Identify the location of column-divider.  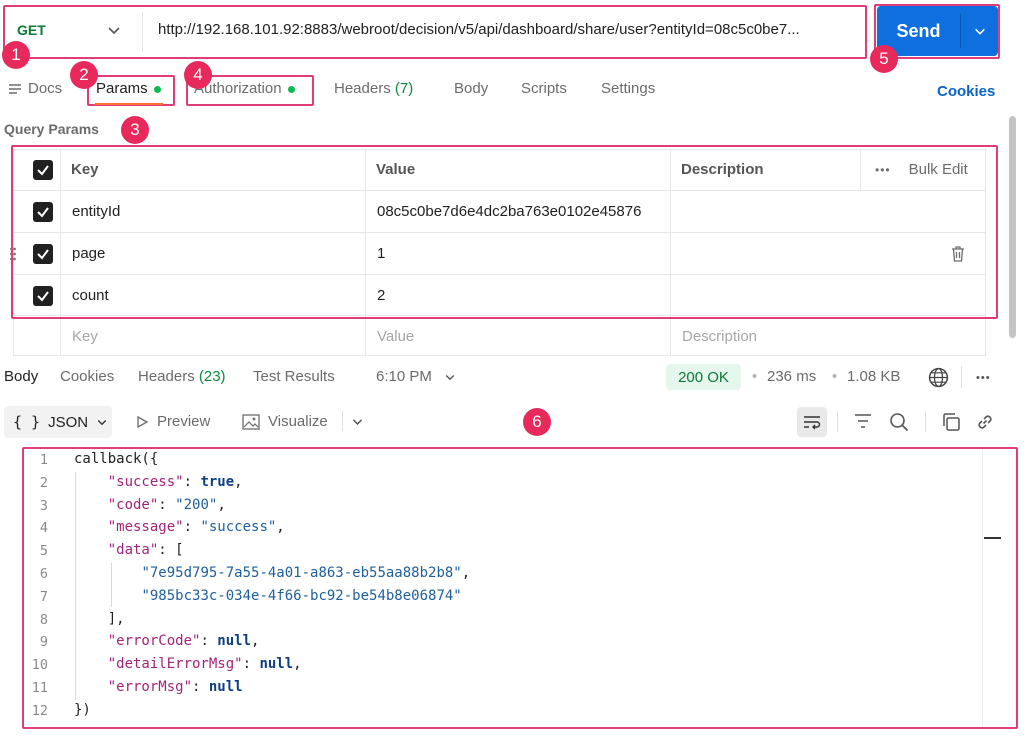
(365, 252).